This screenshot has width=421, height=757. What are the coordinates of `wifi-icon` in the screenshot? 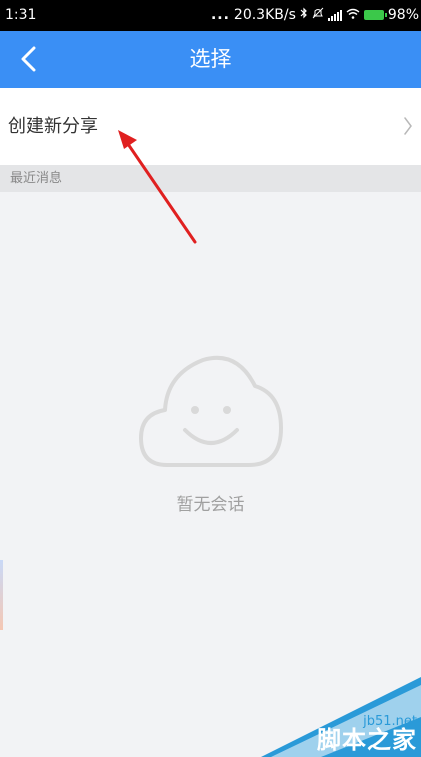 It's located at (353, 15).